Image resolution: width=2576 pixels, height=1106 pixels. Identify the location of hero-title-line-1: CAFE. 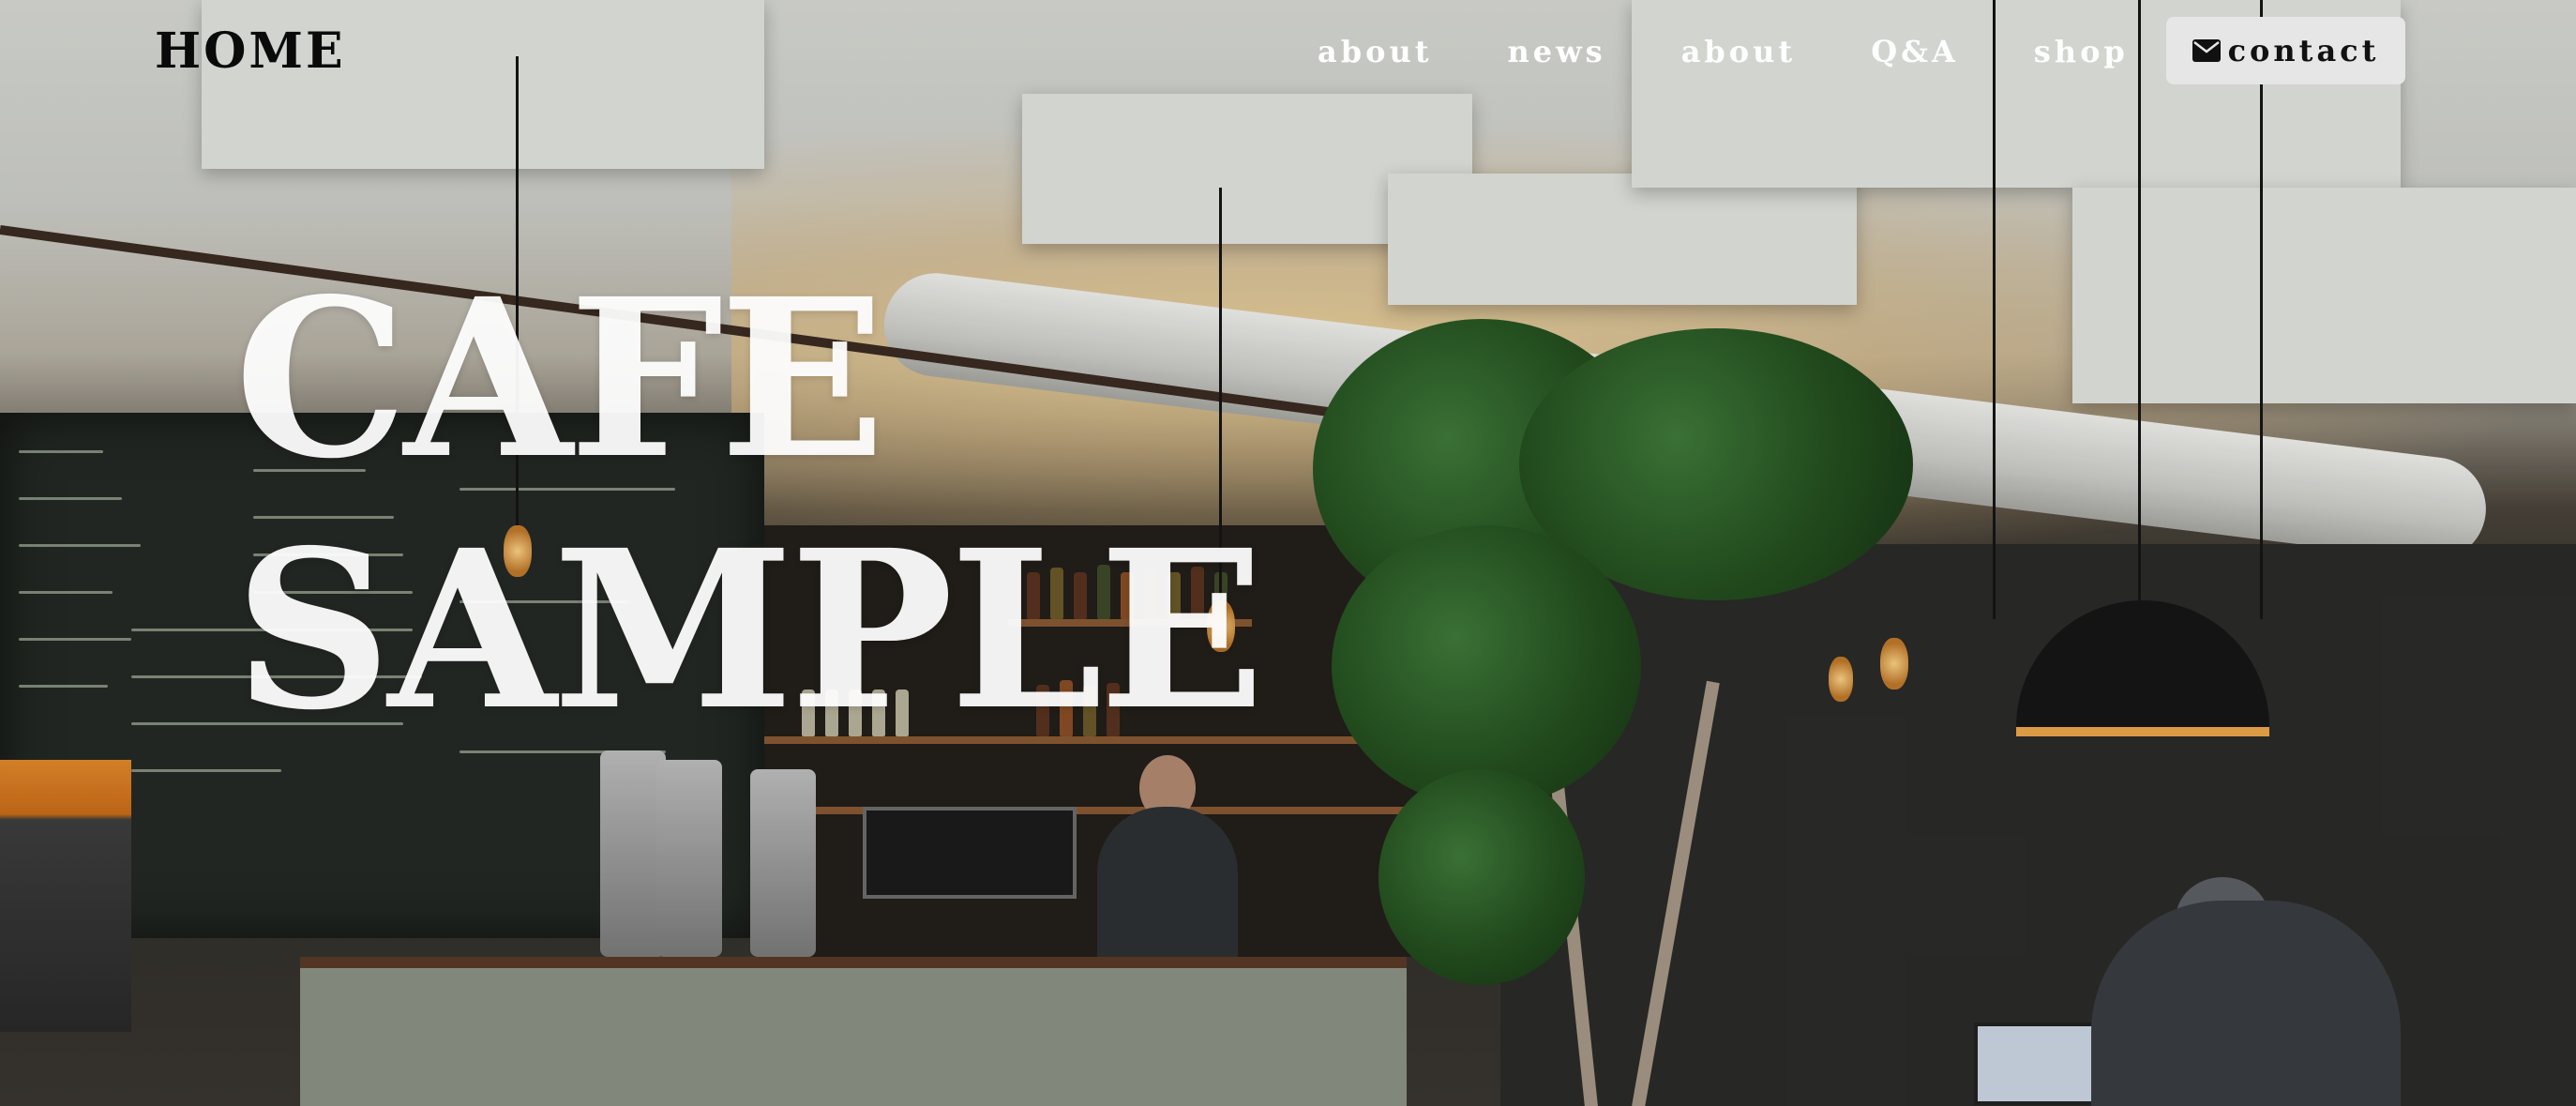
(559, 378).